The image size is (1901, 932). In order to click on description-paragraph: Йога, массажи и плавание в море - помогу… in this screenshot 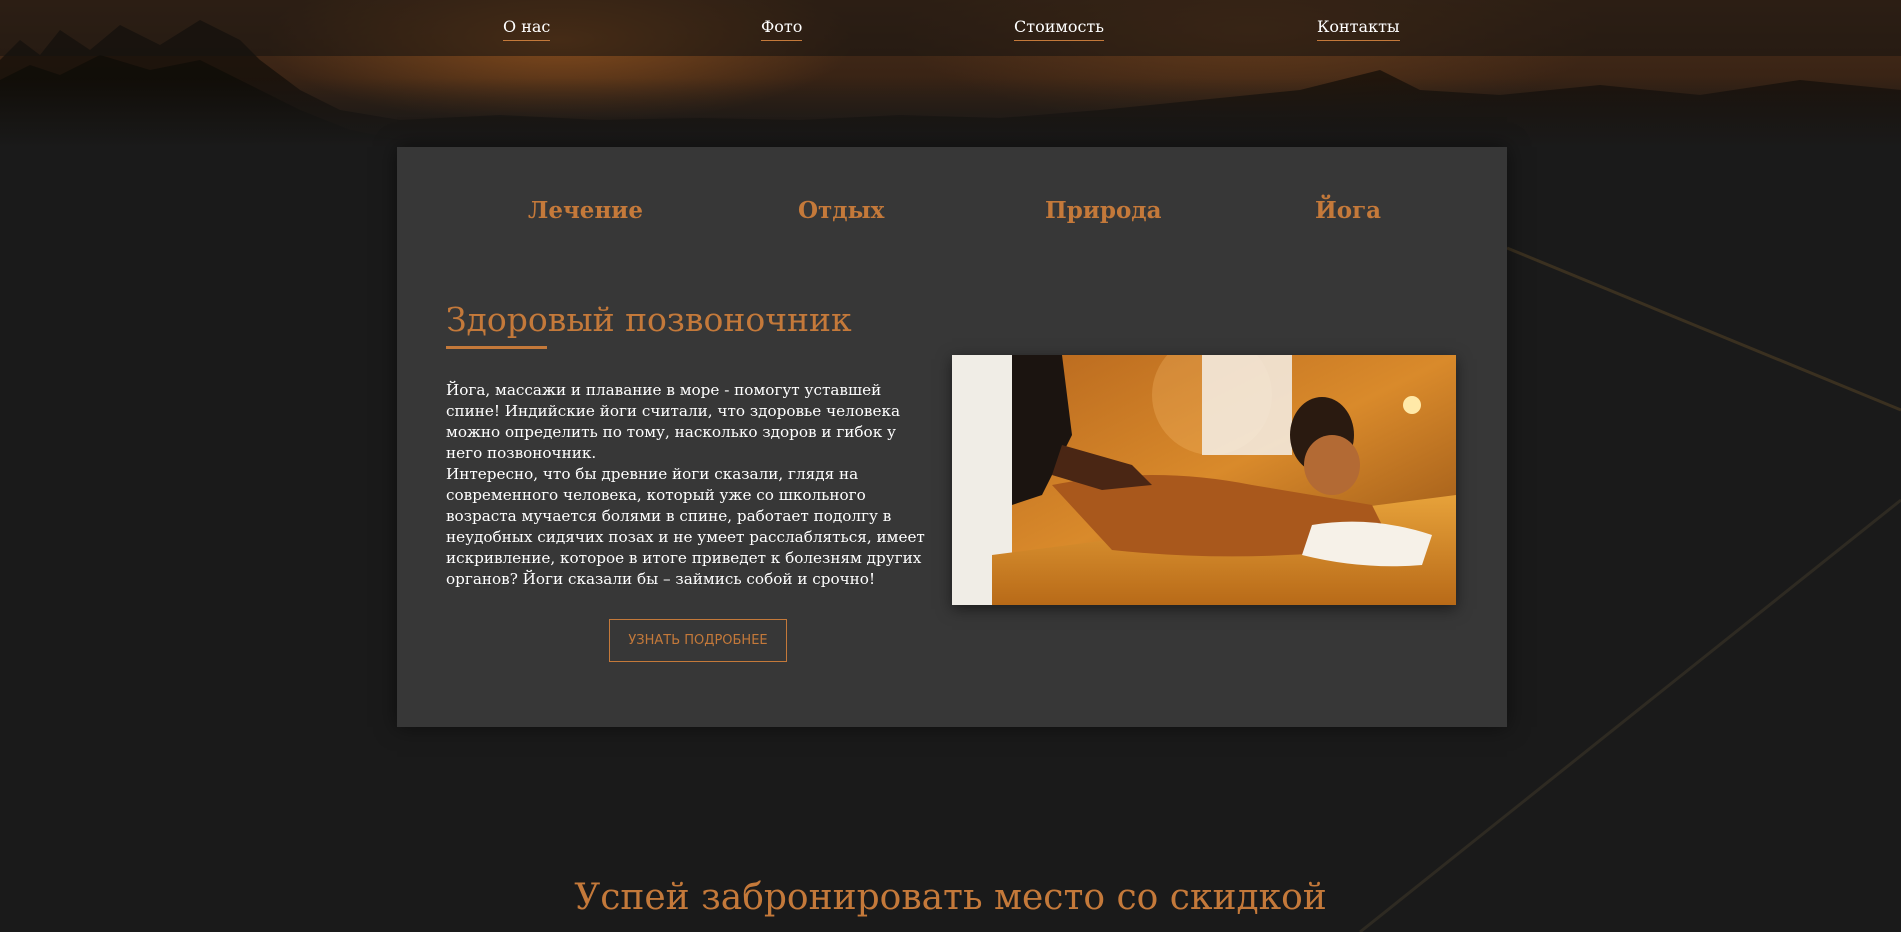, I will do `click(673, 421)`.